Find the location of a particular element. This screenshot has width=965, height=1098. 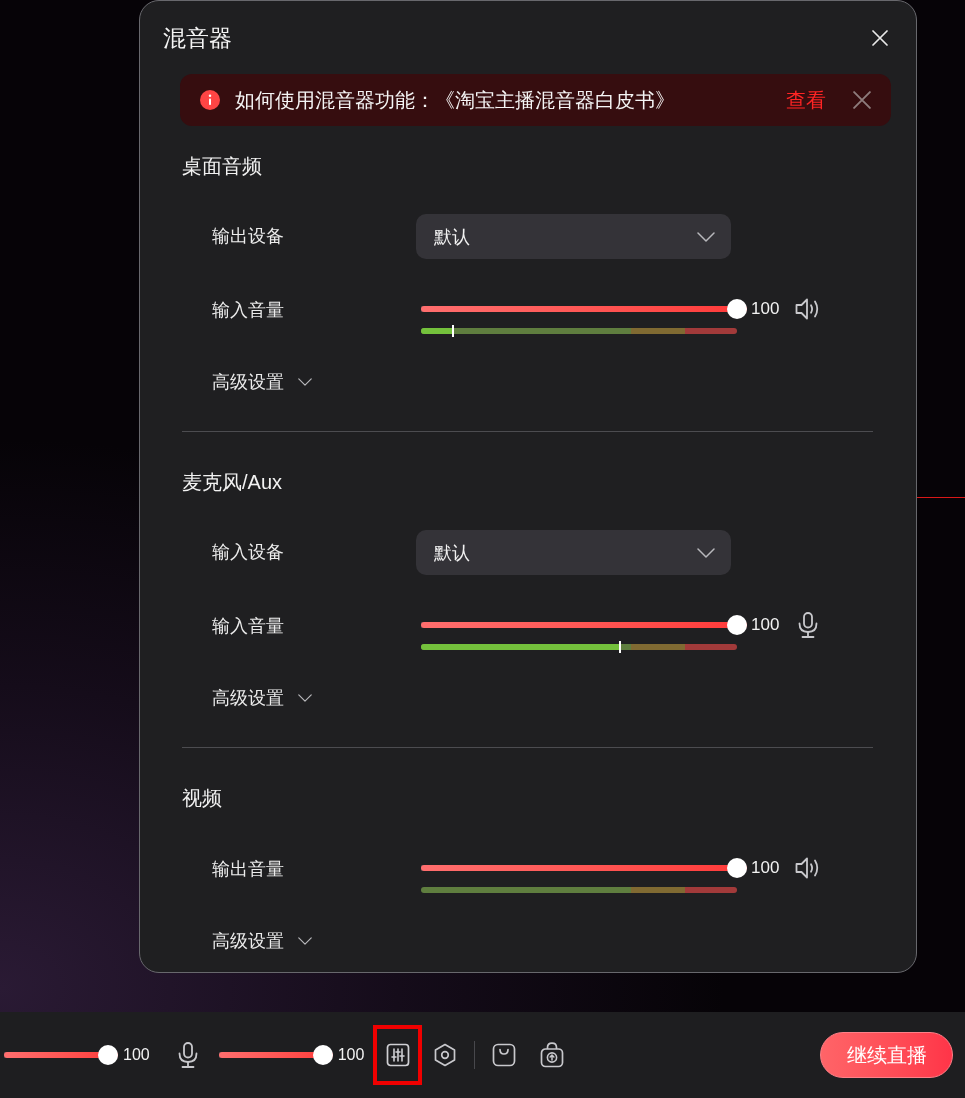

section-title: 视频 is located at coordinates (202, 798).